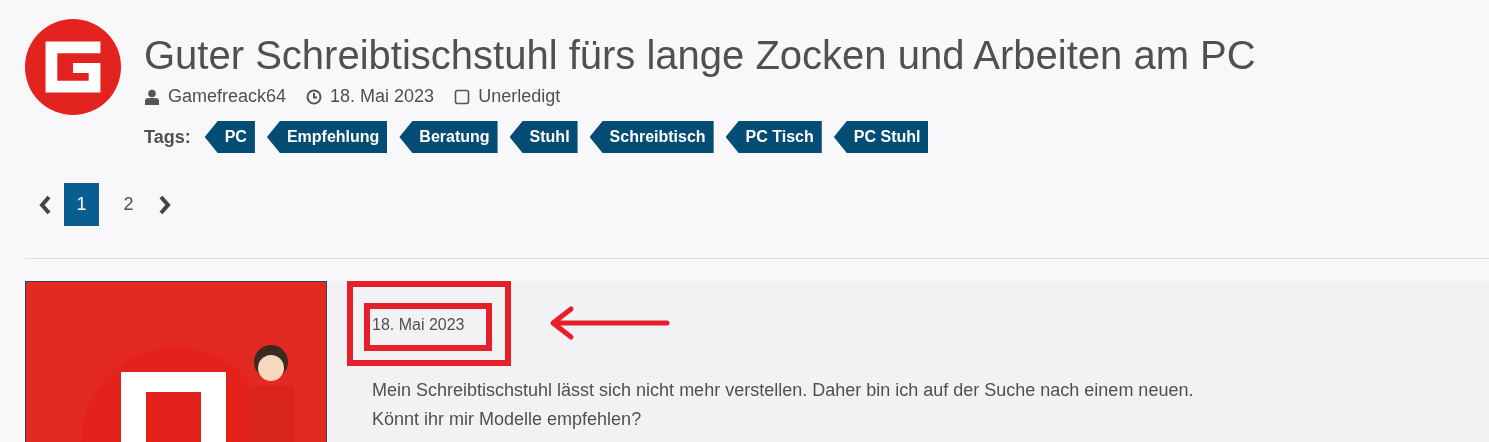 Image resolution: width=1489 pixels, height=442 pixels. I want to click on post-text: Mein Schreibtischstuhl lässt sich nicht mehr verstellen. Daher bin ich auf der Suche nach einem neuen. Könnt ihr mir Modelle empfehlen?, so click(783, 405).